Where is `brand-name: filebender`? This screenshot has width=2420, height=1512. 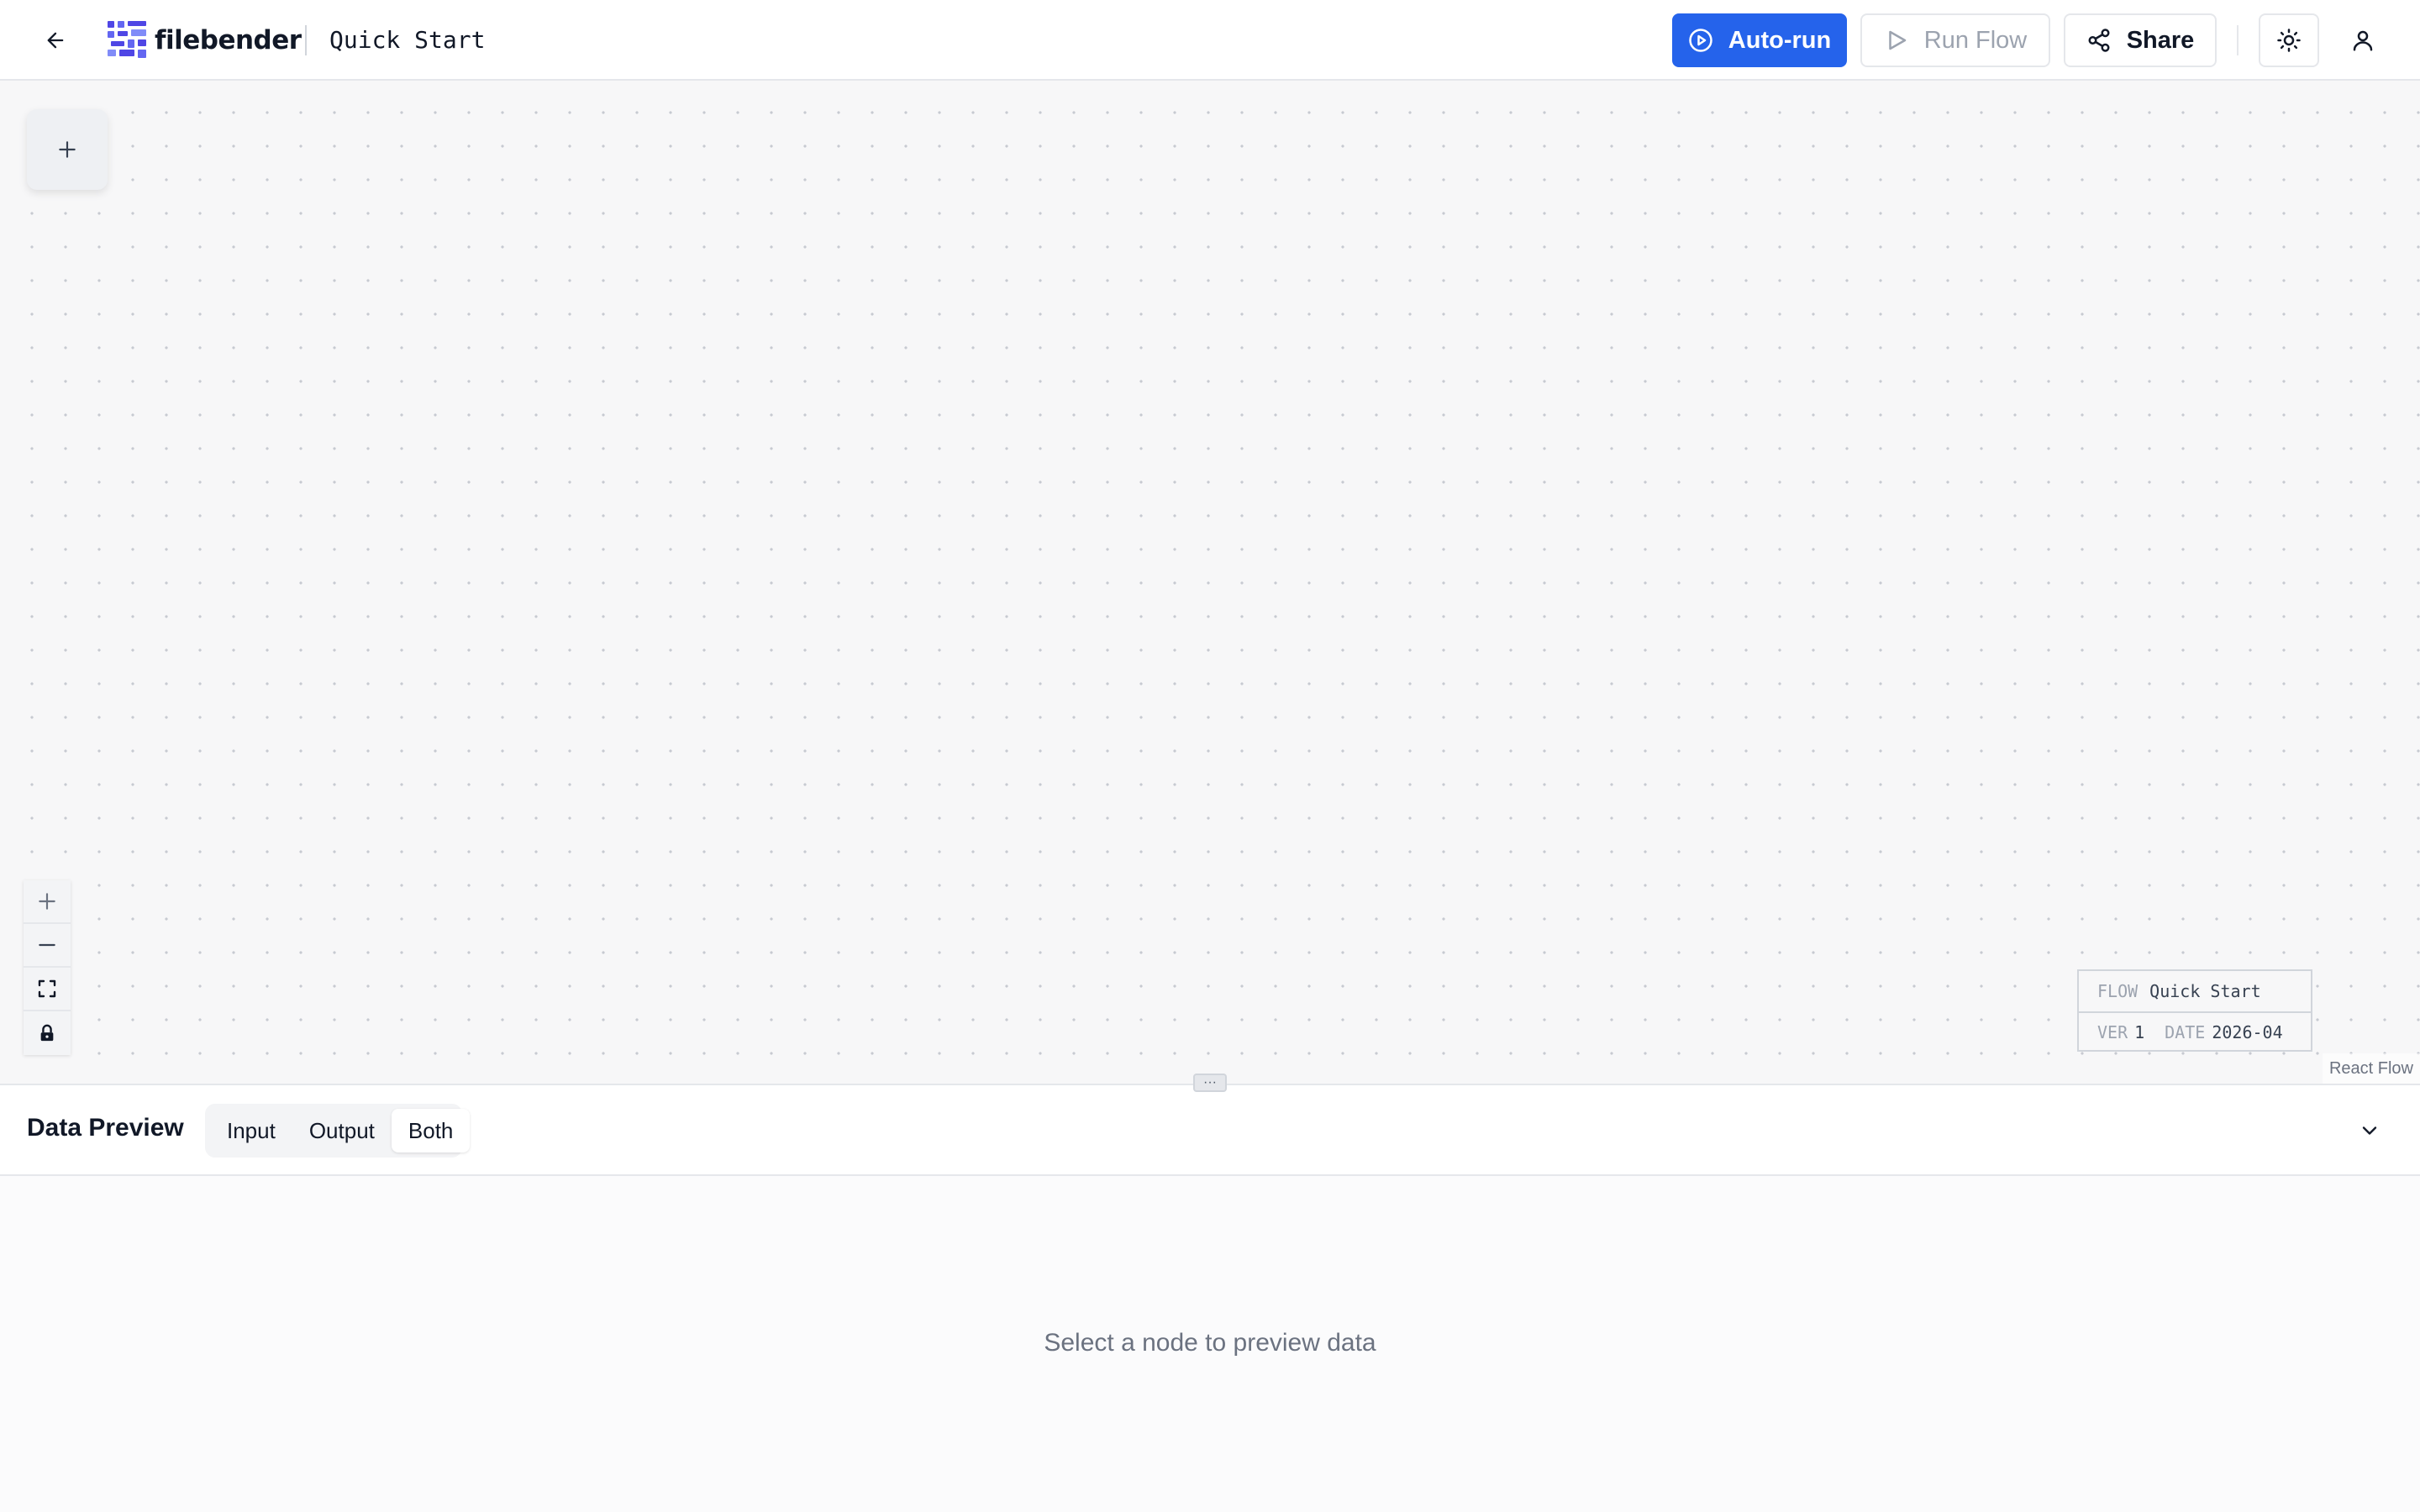 brand-name: filebender is located at coordinates (228, 40).